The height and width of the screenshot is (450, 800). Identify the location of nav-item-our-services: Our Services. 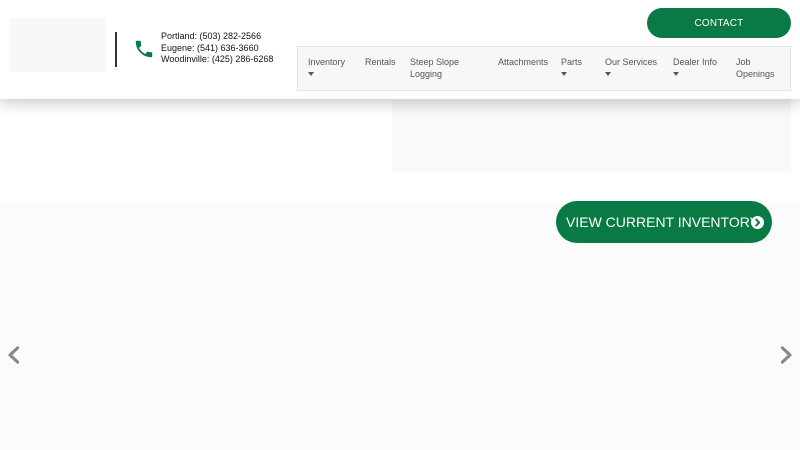
(635, 66).